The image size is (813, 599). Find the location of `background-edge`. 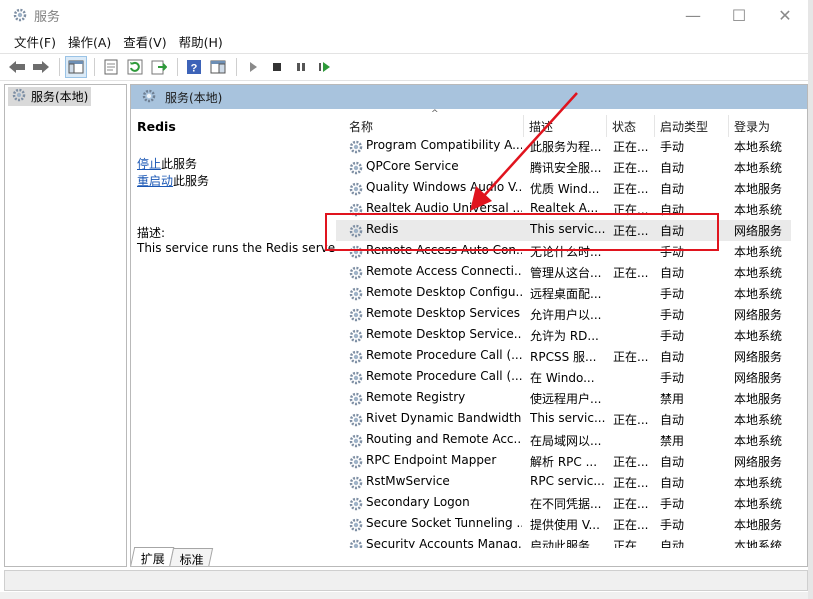

background-edge is located at coordinates (810, 299).